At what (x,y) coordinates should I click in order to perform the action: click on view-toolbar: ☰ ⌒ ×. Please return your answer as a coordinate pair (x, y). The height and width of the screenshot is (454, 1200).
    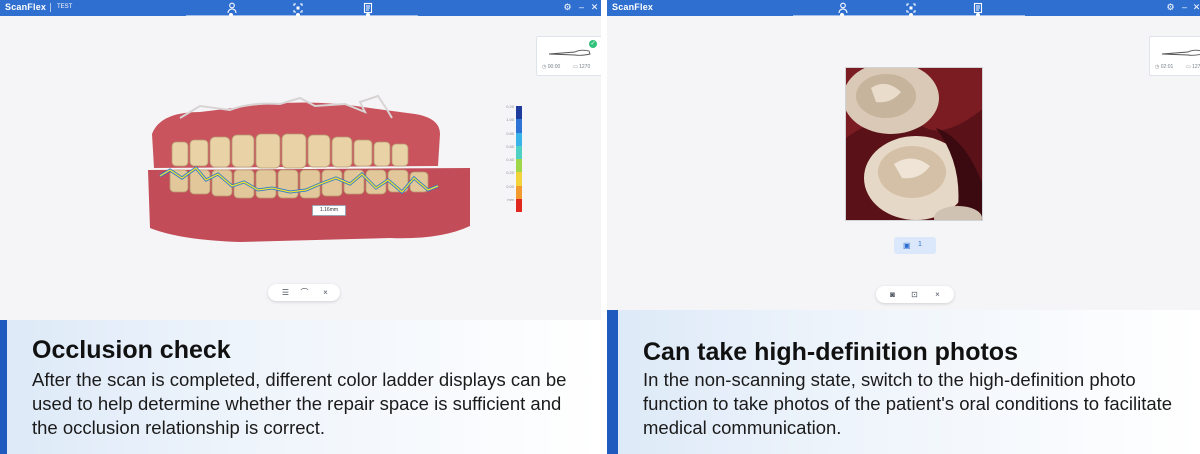
    Looking at the image, I should click on (304, 292).